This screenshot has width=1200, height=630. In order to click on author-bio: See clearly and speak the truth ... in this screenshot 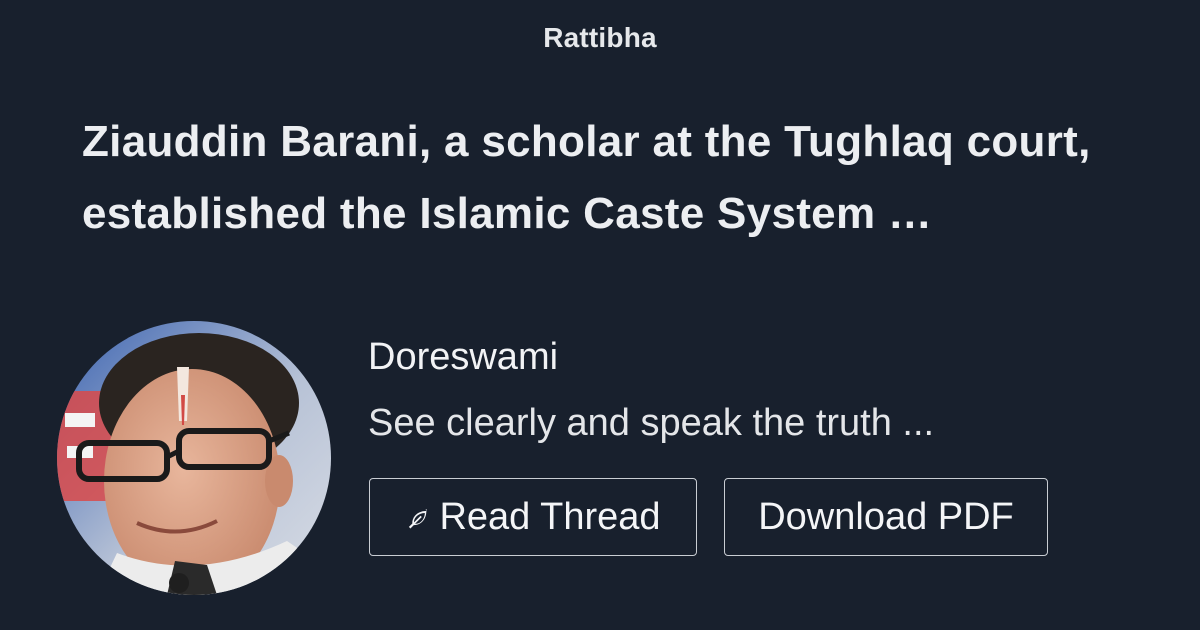, I will do `click(651, 423)`.